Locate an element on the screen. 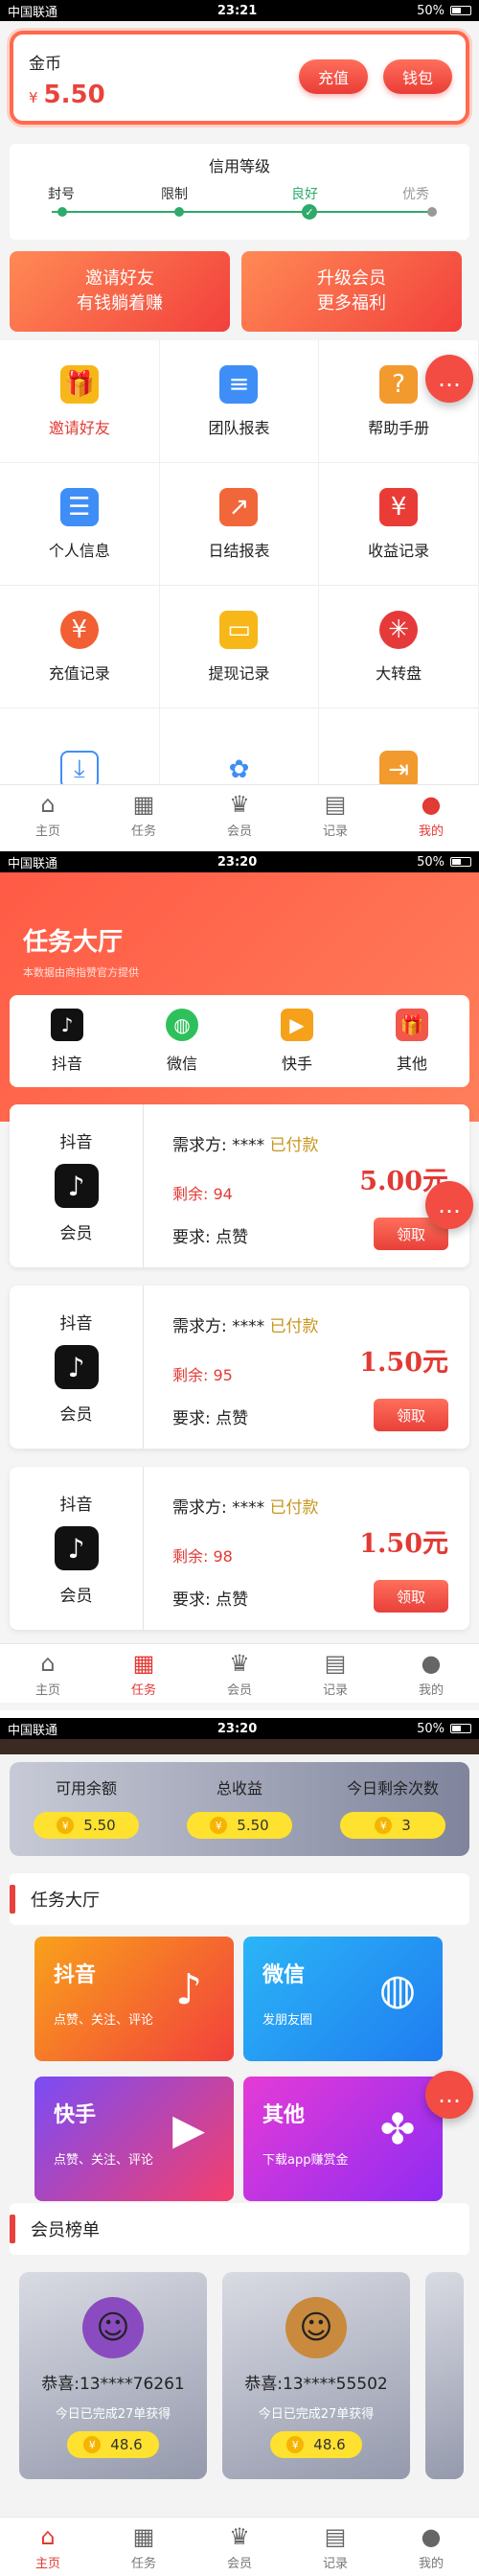 Image resolution: width=479 pixels, height=2576 pixels. menu-withdraw-record: ▭ 提现记录 is located at coordinates (240, 647).